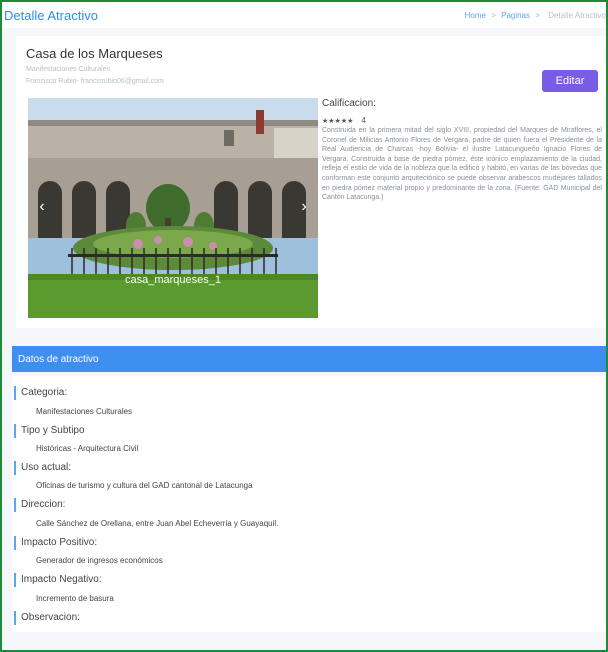 This screenshot has width=608, height=652. I want to click on rating: ★★★★★ 4, so click(344, 120).